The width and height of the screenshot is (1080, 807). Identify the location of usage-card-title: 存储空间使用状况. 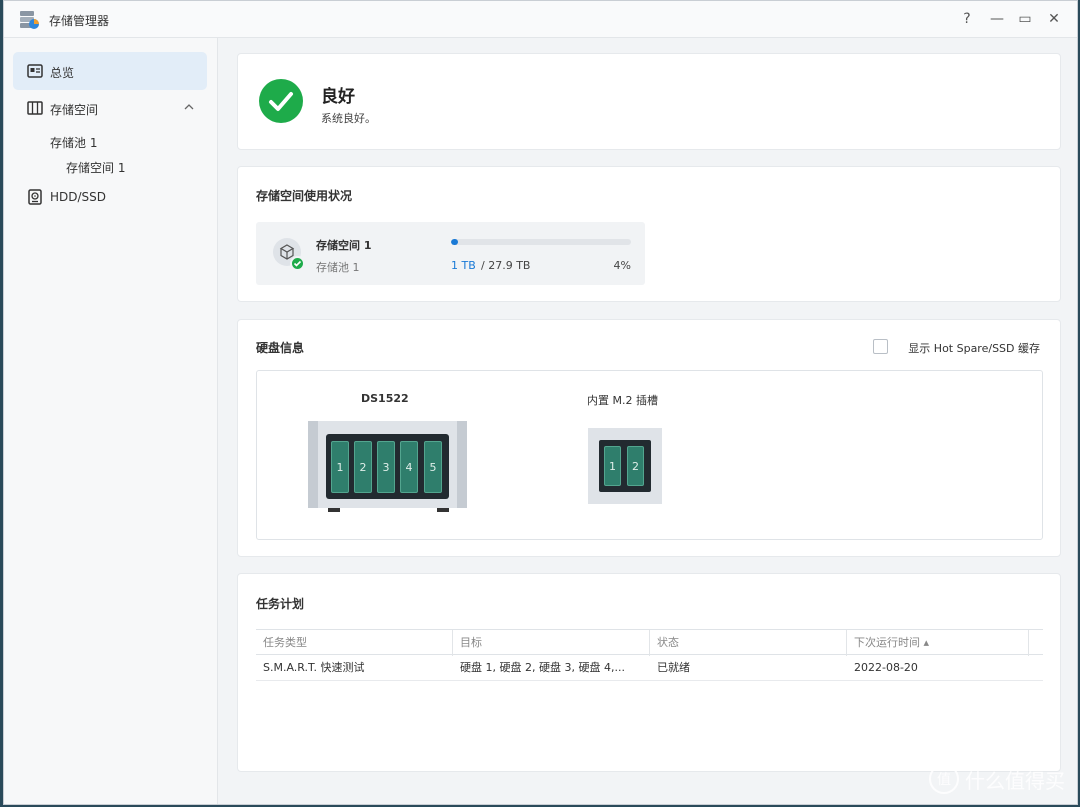
(304, 196).